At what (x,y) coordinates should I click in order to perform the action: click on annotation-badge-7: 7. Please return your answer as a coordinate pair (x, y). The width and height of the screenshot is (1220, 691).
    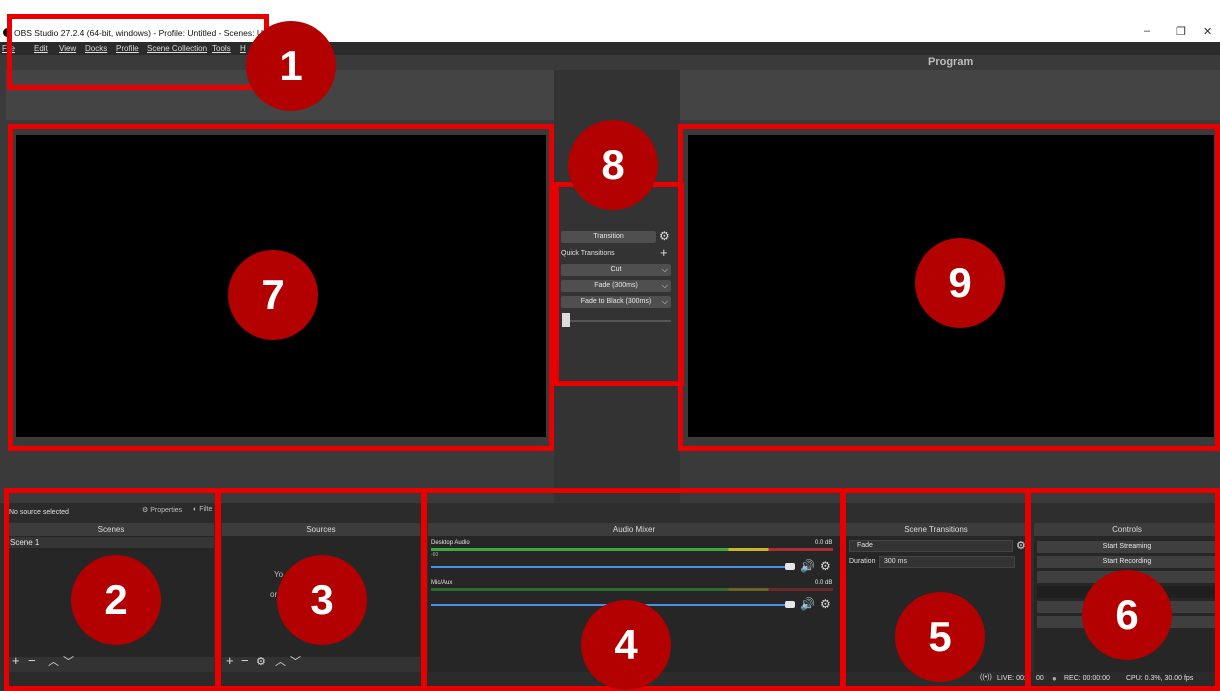
    Looking at the image, I should click on (273, 295).